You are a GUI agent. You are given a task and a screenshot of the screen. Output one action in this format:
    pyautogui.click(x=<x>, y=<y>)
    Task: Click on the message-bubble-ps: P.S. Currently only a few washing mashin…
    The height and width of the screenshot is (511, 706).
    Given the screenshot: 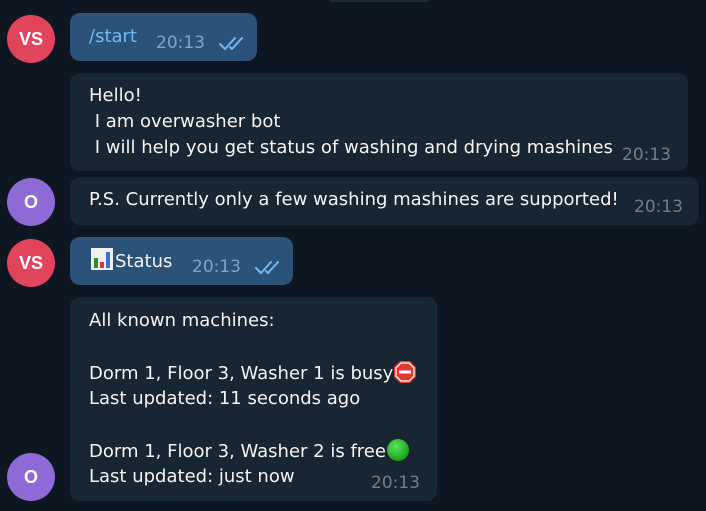 What is the action you would take?
    pyautogui.click(x=384, y=201)
    